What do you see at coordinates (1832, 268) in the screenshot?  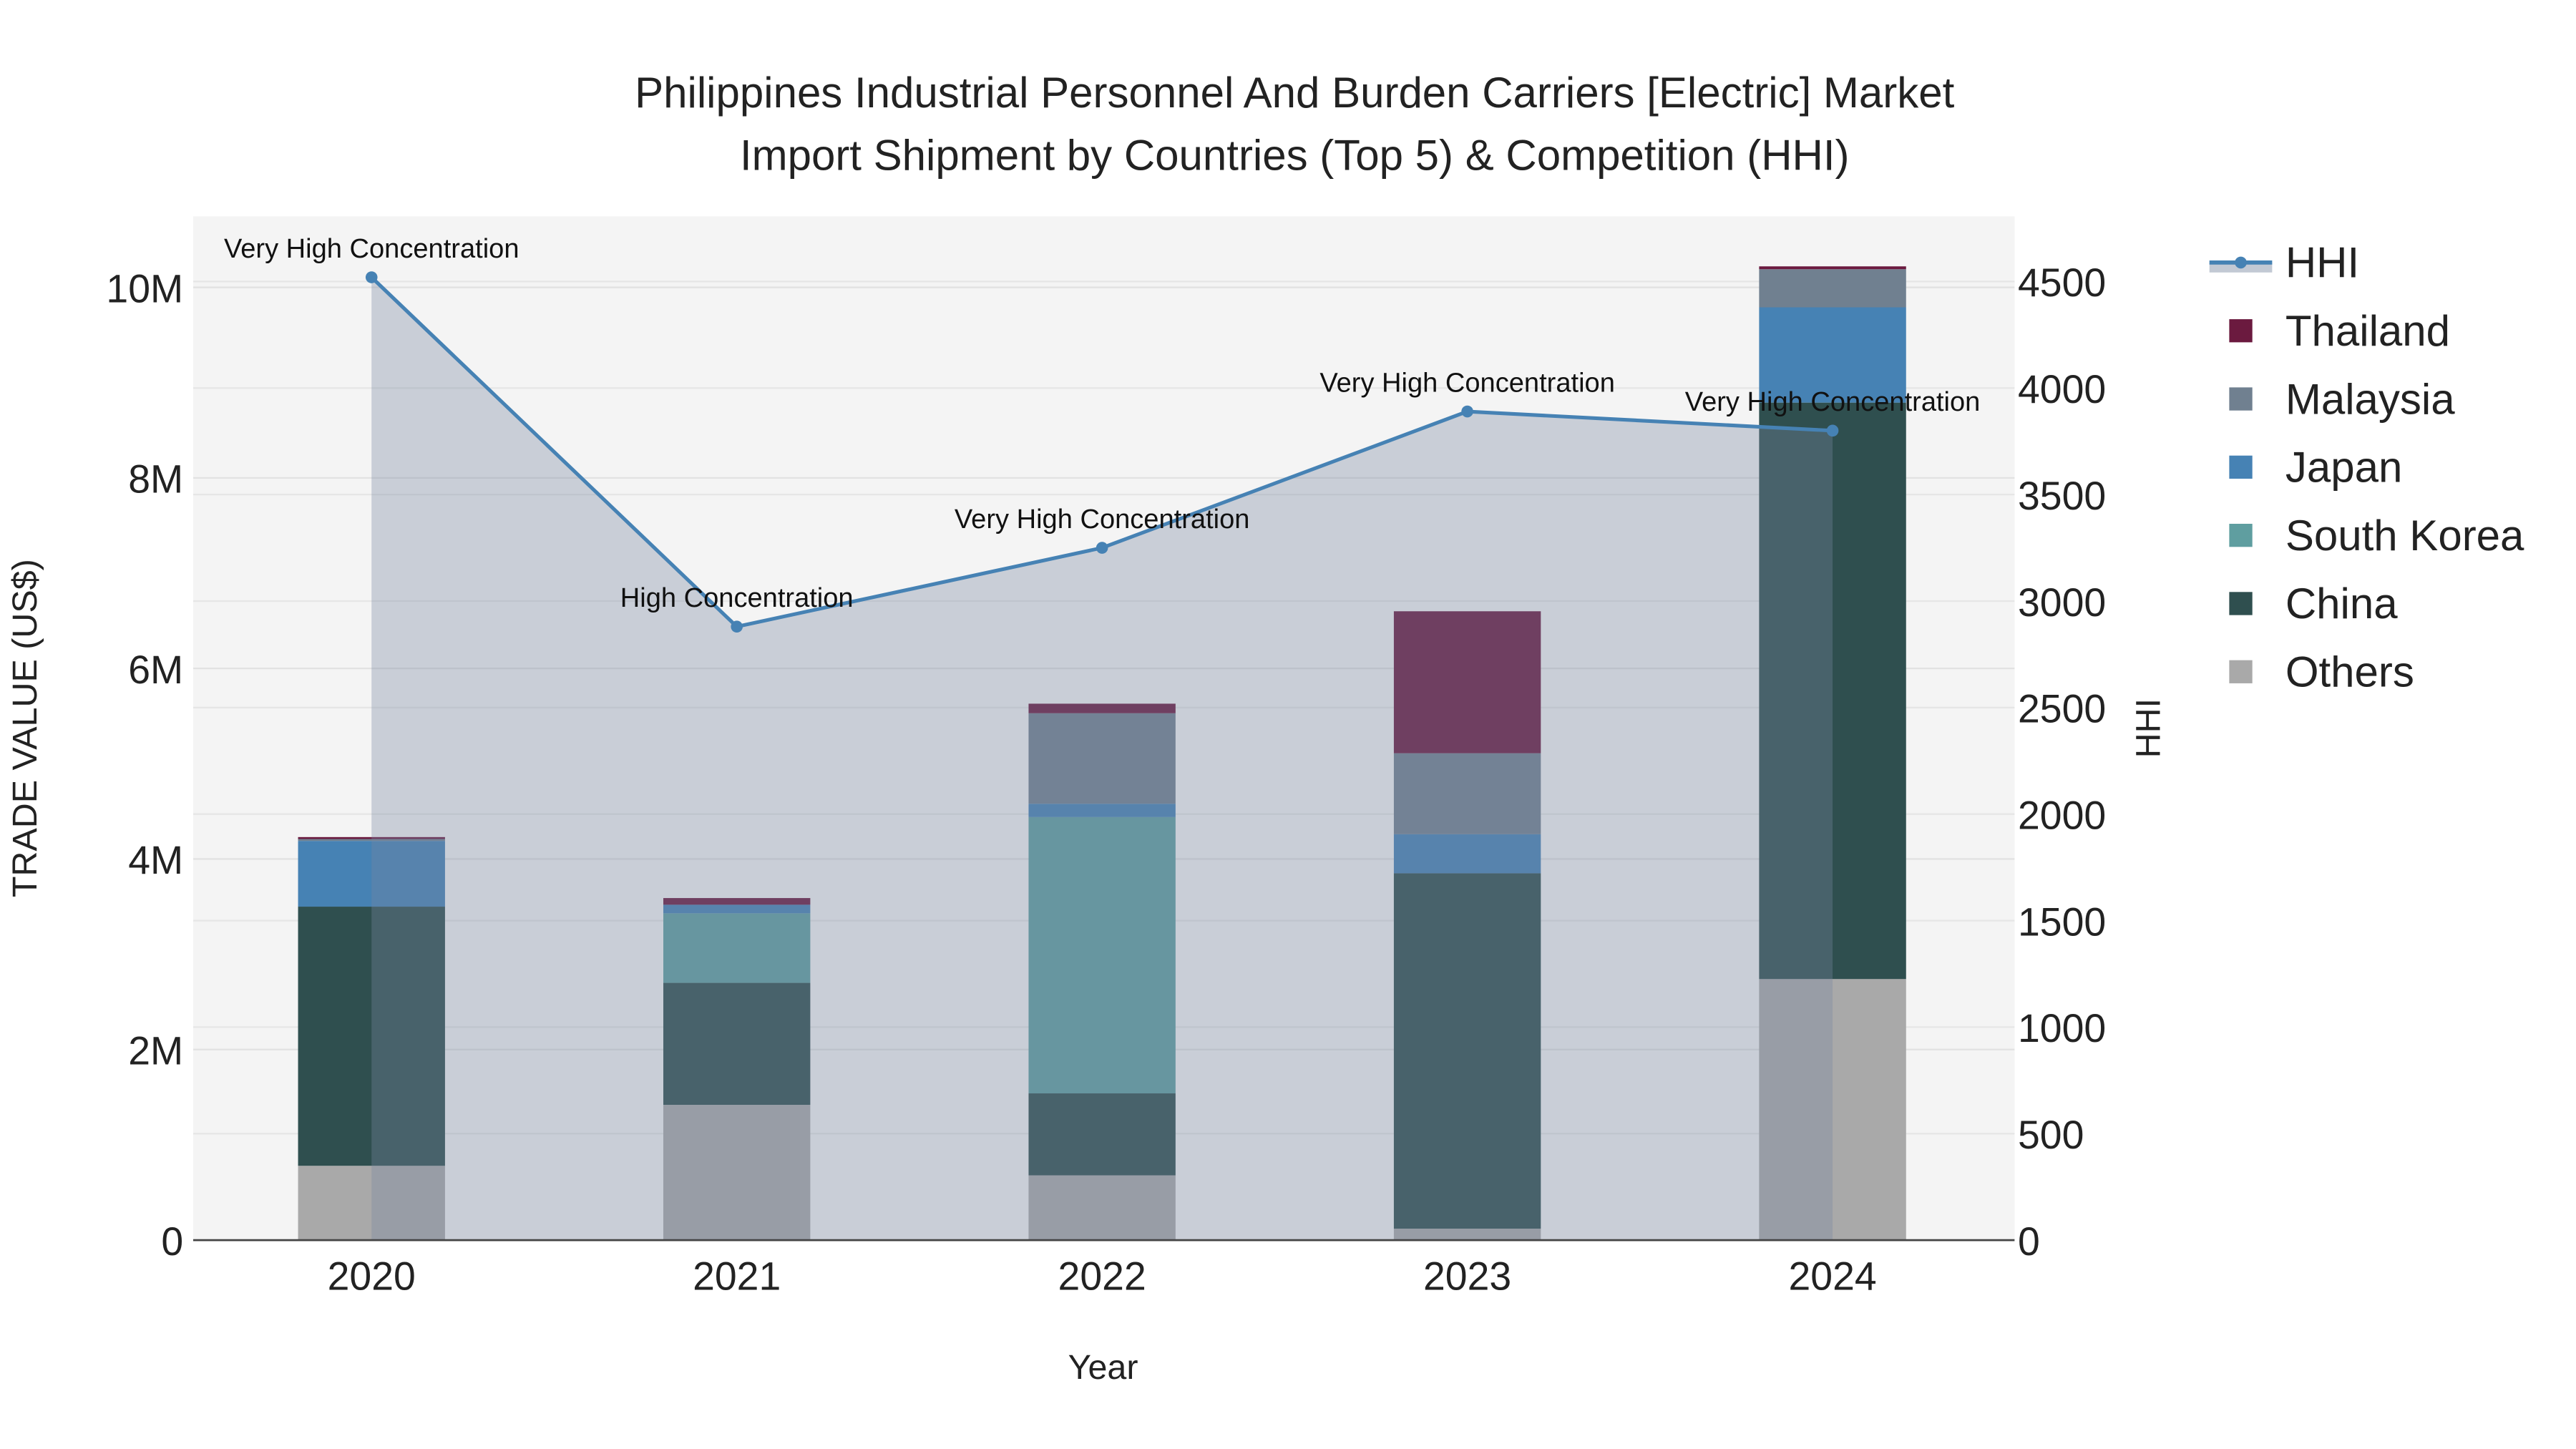 I see `bar-thailand-2024` at bounding box center [1832, 268].